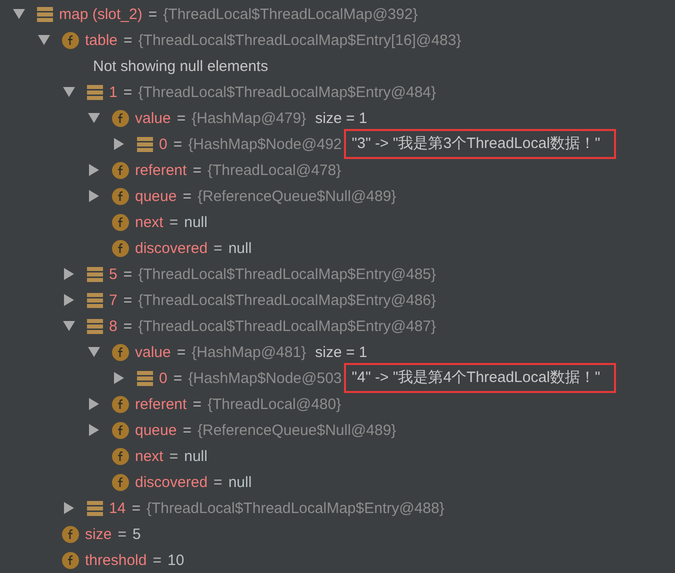  I want to click on variable-name: map (slot_2), so click(100, 14).